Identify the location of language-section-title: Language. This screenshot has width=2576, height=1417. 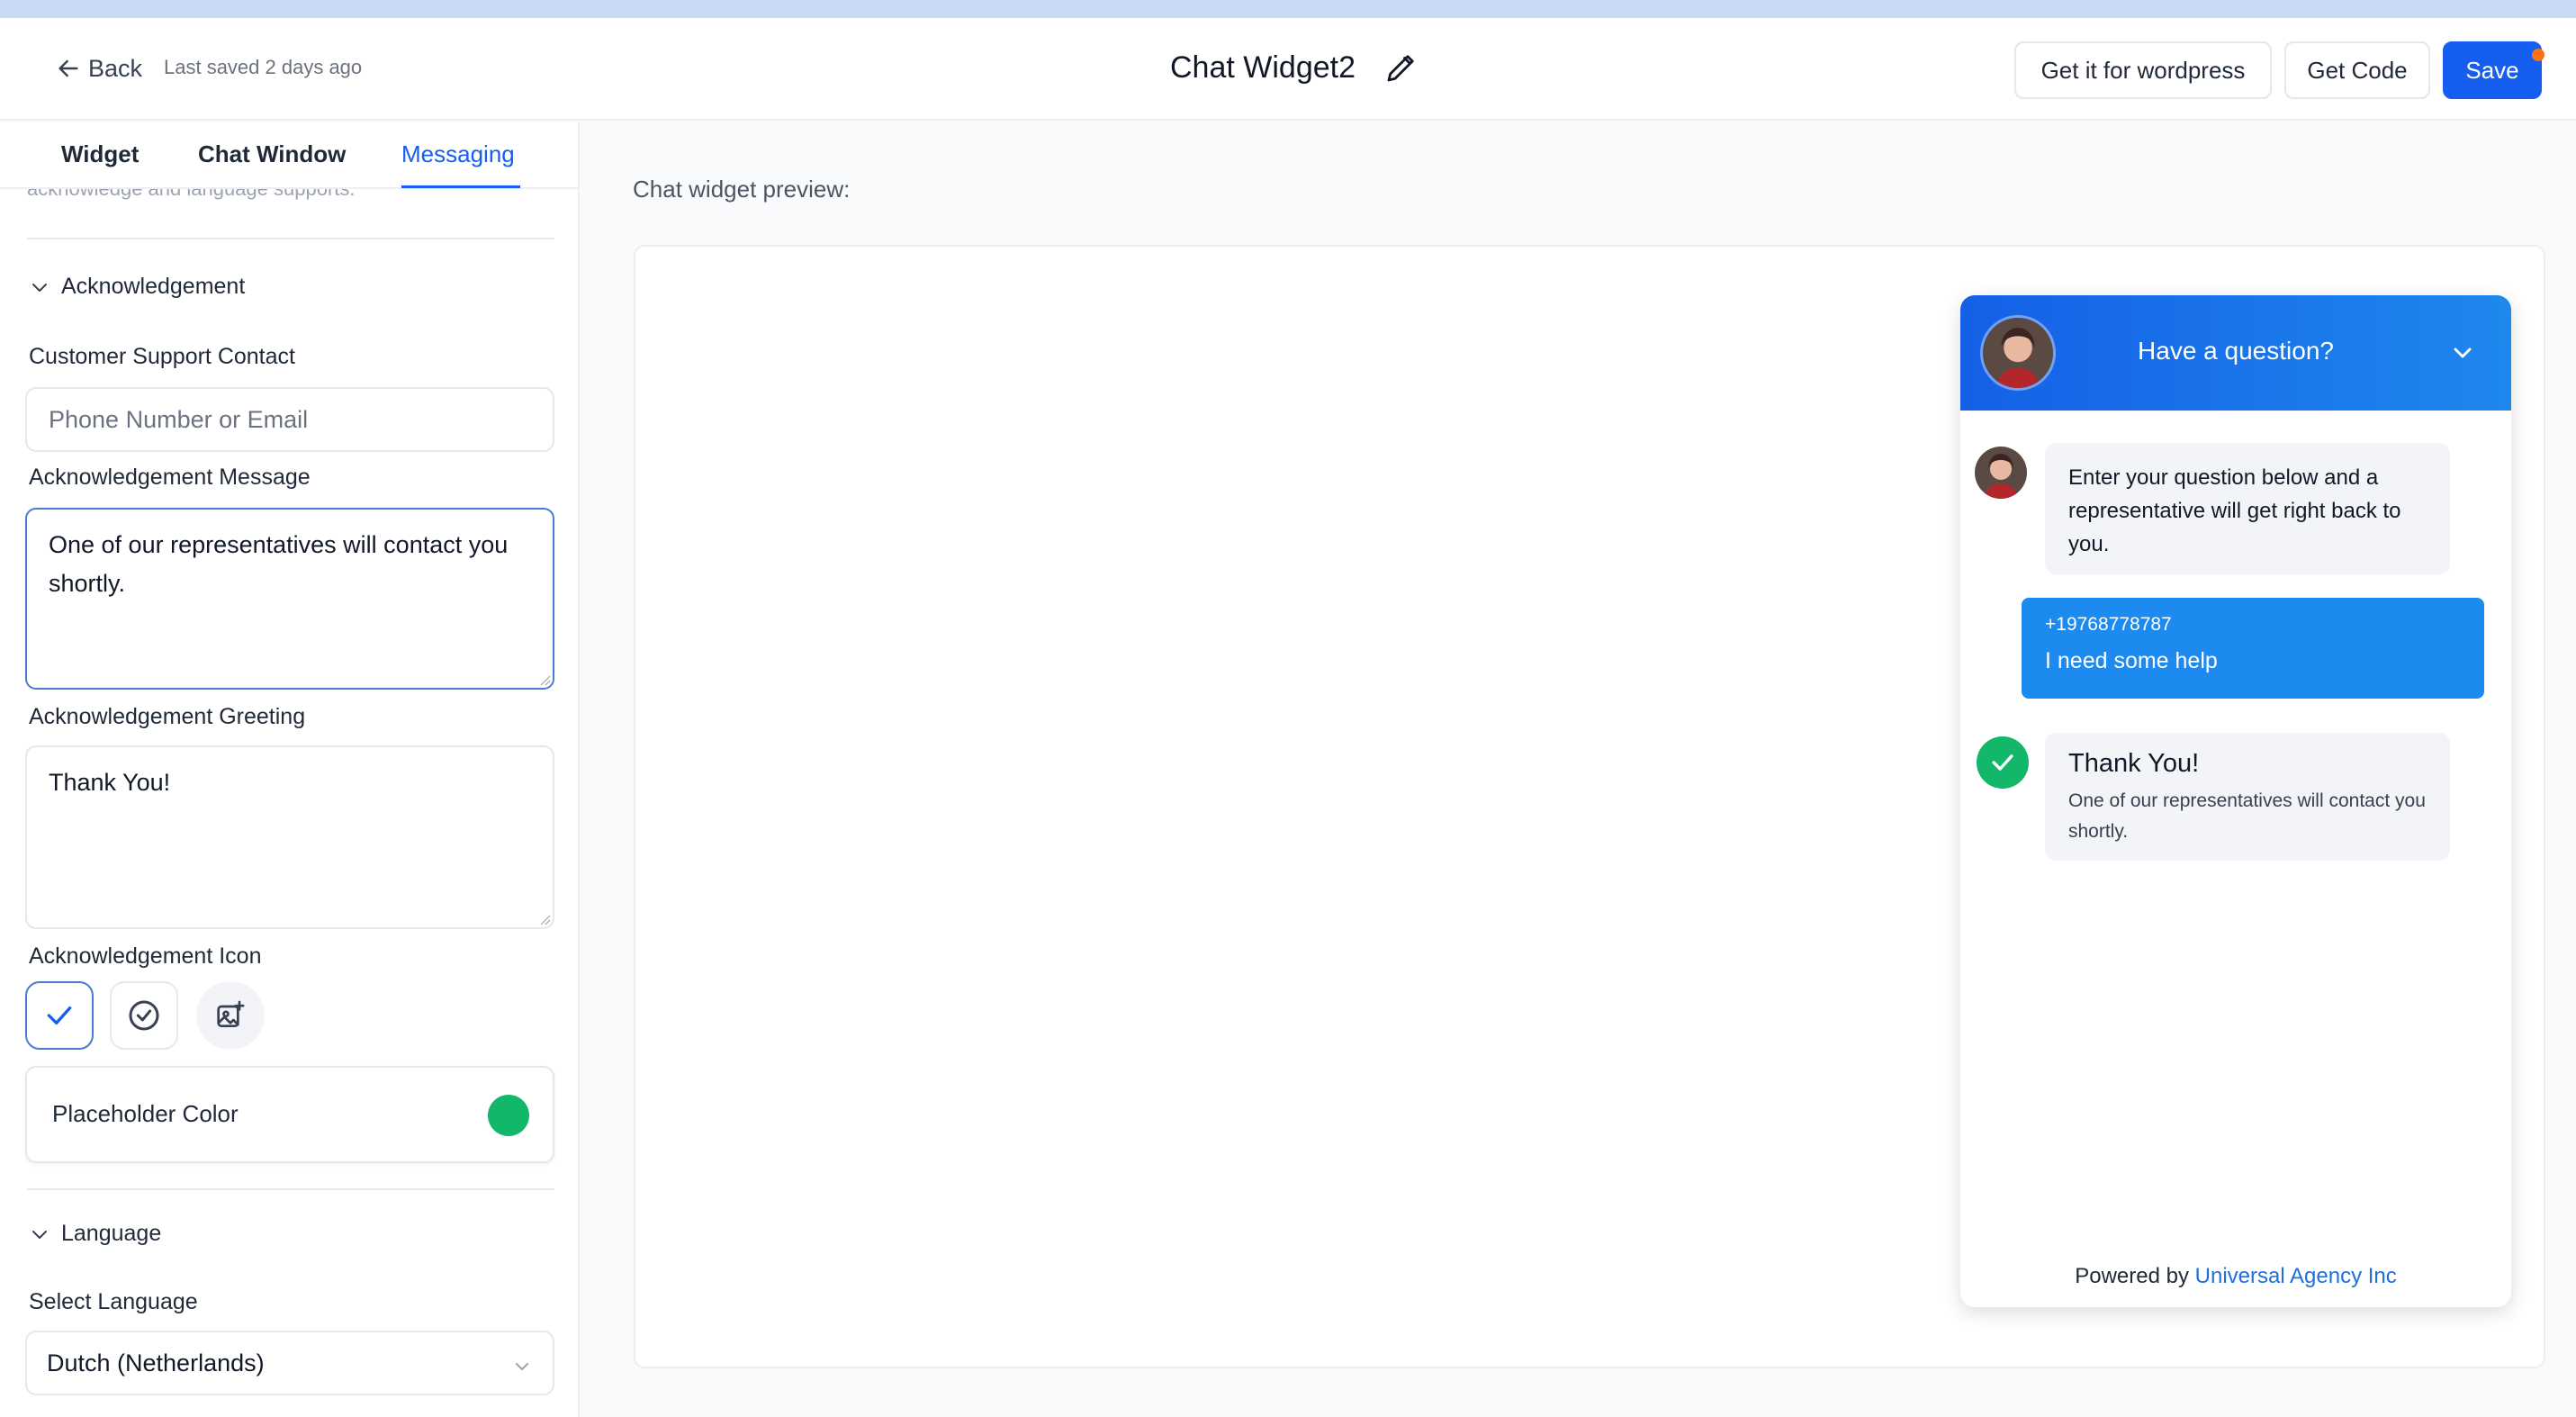
(111, 1233).